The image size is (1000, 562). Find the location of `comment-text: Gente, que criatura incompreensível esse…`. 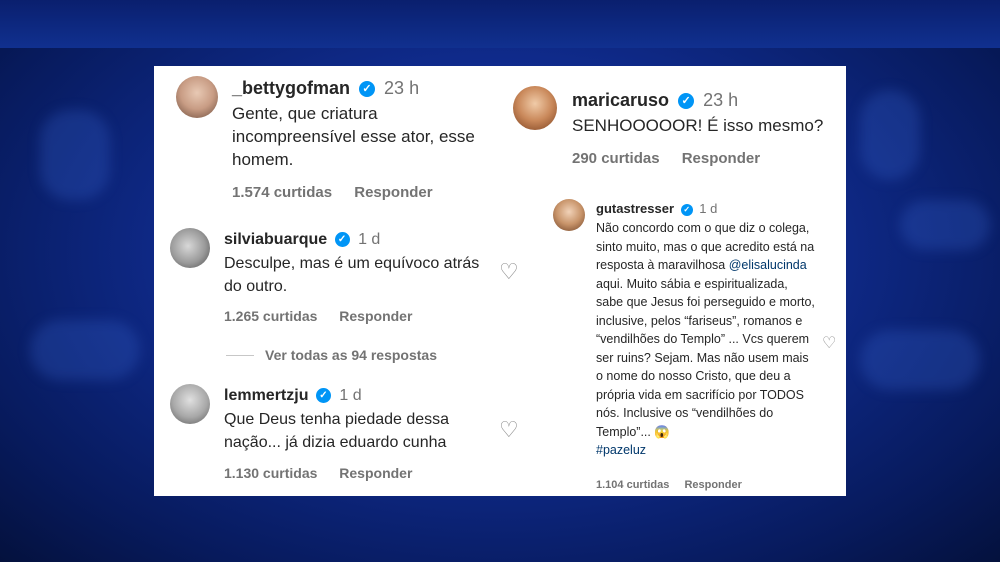

comment-text: Gente, que criatura incompreensível esse… is located at coordinates (353, 136).